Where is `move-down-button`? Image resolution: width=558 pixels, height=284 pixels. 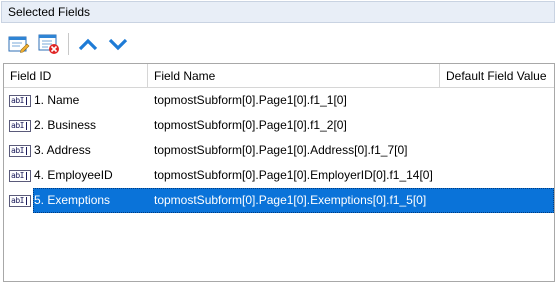 move-down-button is located at coordinates (118, 44).